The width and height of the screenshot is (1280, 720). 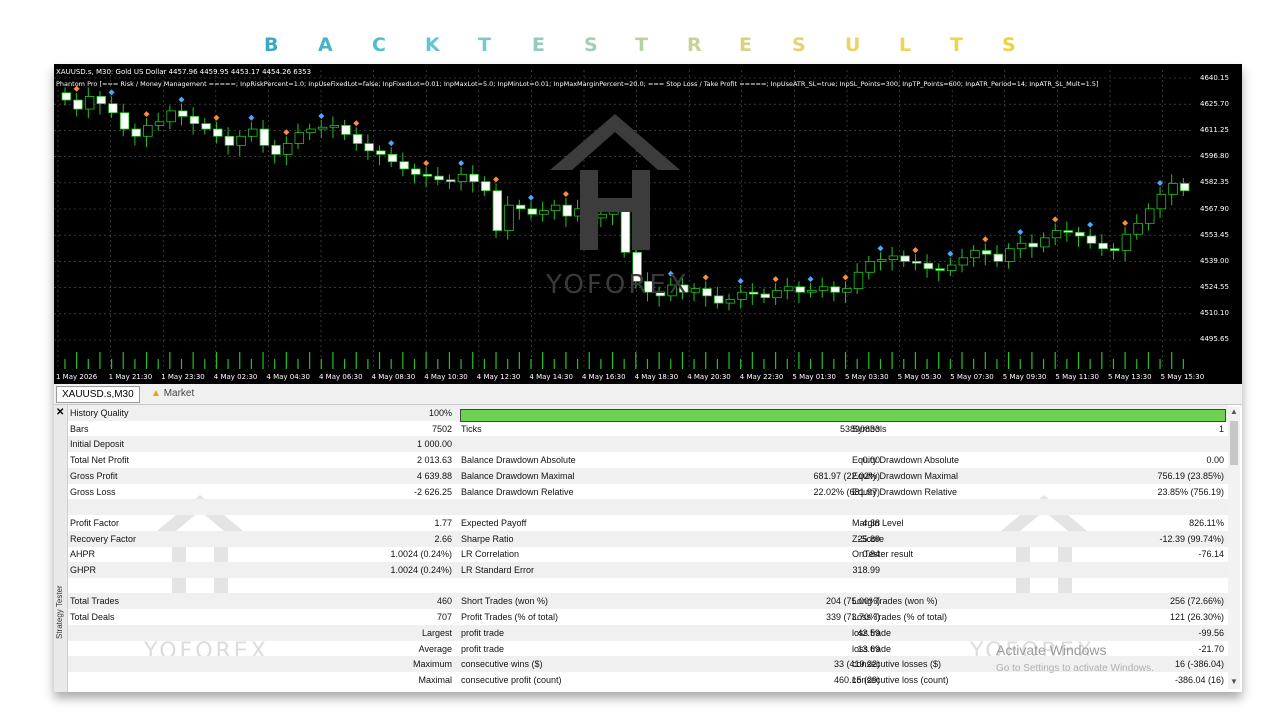 I want to click on price-label: 4553.45, so click(x=1214, y=234).